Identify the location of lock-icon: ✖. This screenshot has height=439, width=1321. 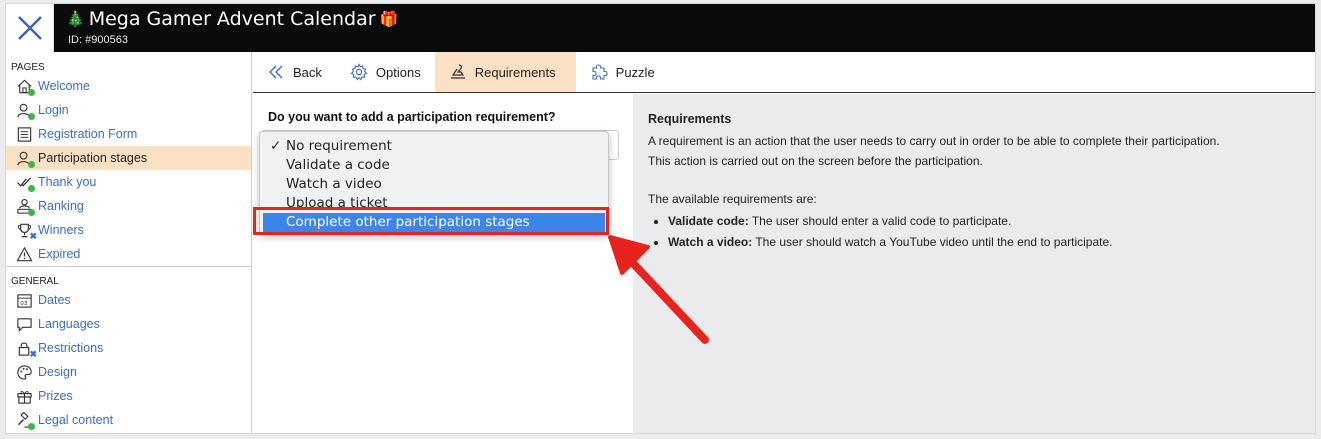
(25, 348).